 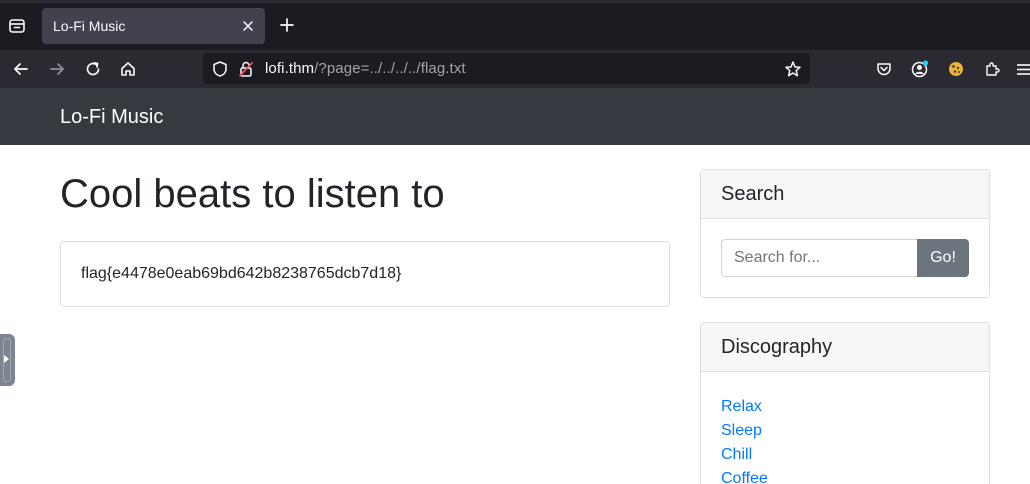 I want to click on sidebar-toggle-handle, so click(x=7, y=360).